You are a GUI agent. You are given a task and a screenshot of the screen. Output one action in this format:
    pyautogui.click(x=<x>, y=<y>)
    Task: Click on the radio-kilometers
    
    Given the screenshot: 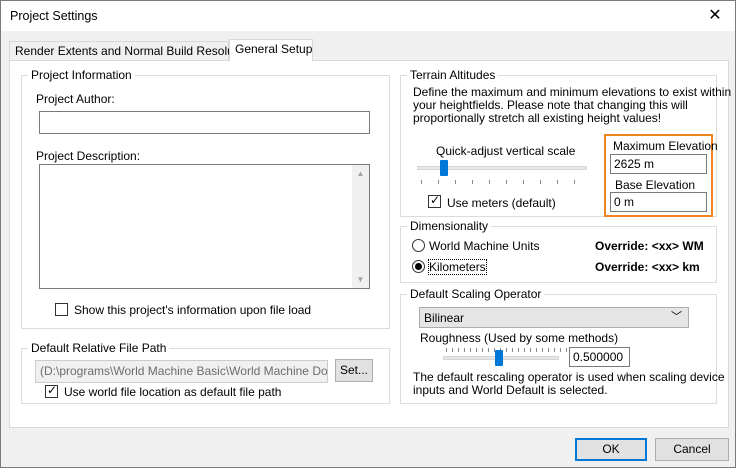 What is the action you would take?
    pyautogui.click(x=418, y=266)
    